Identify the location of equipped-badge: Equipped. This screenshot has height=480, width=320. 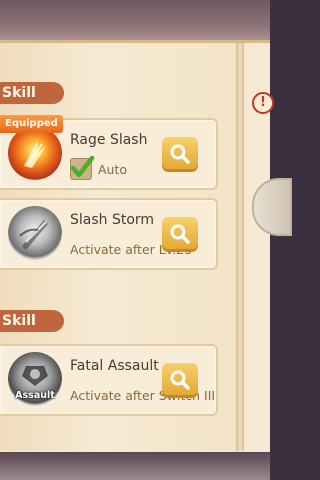
(31, 124).